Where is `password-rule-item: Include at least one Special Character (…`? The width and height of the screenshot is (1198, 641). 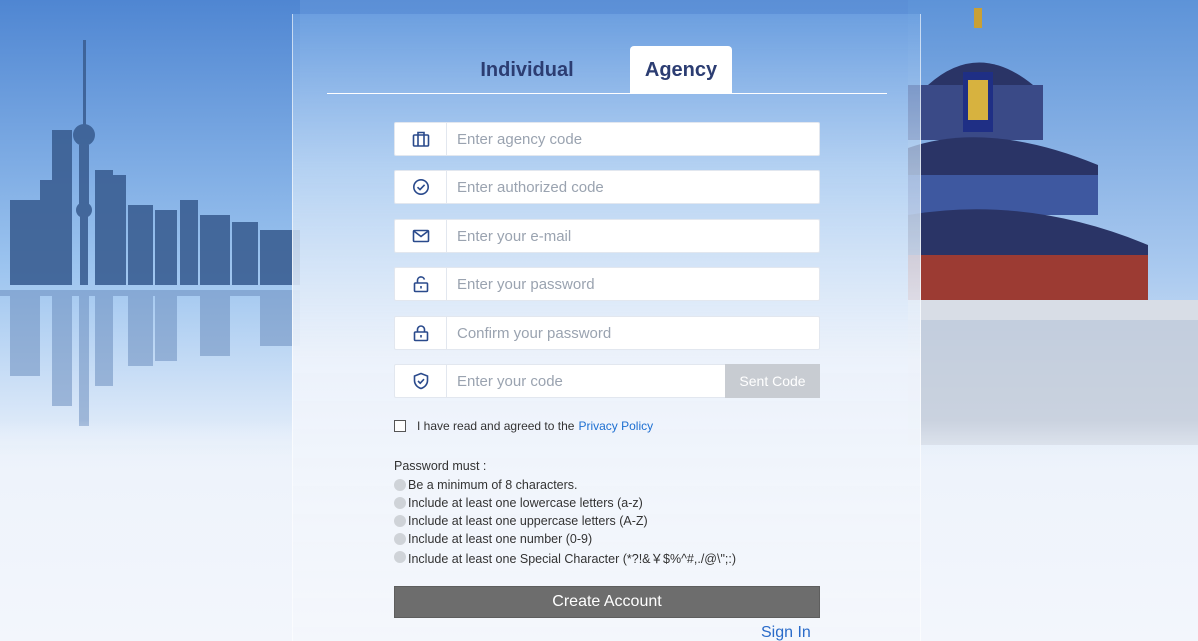 password-rule-item: Include at least one Special Character (… is located at coordinates (565, 557).